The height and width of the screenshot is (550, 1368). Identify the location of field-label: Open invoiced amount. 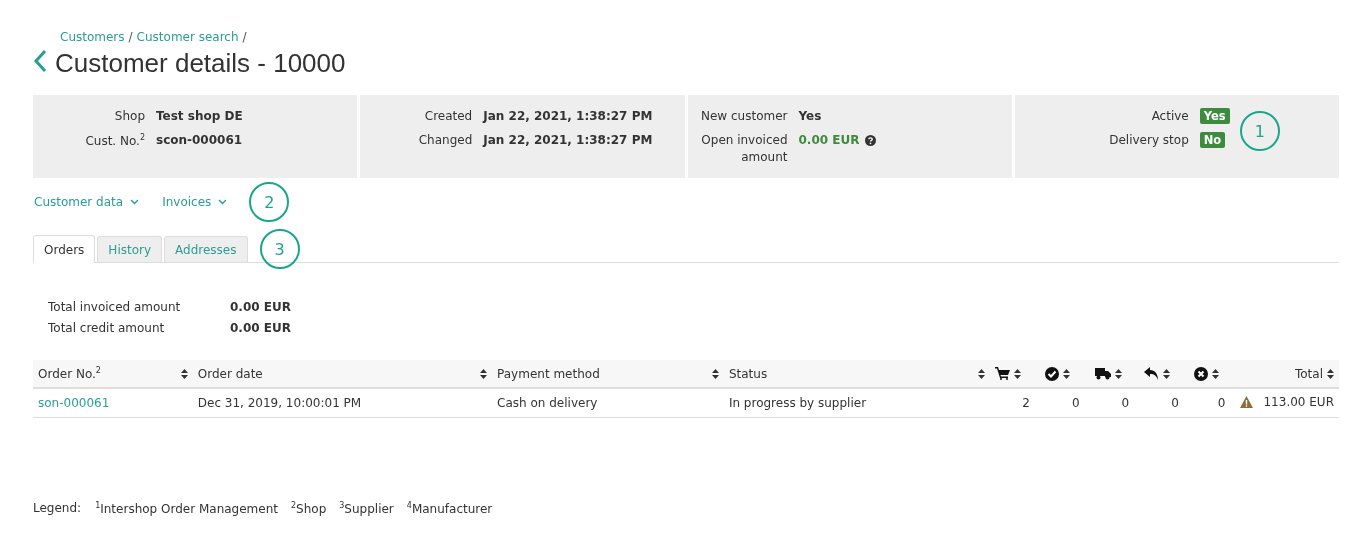
(744, 148).